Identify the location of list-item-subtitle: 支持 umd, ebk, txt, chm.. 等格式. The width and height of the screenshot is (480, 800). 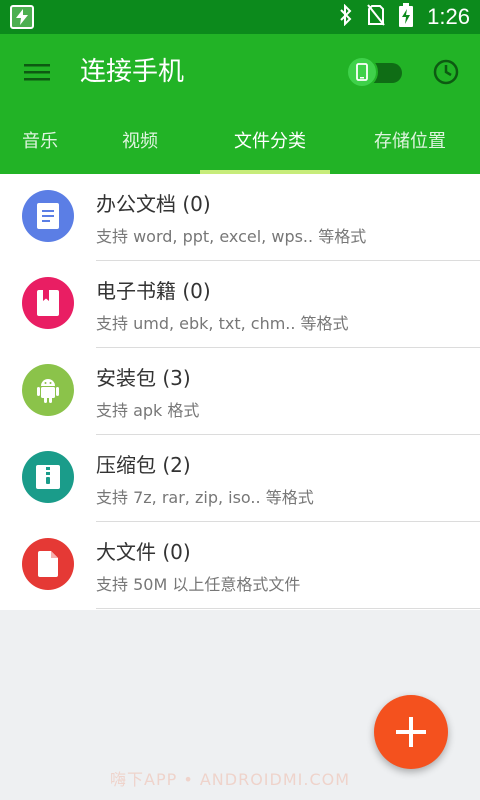
(222, 323).